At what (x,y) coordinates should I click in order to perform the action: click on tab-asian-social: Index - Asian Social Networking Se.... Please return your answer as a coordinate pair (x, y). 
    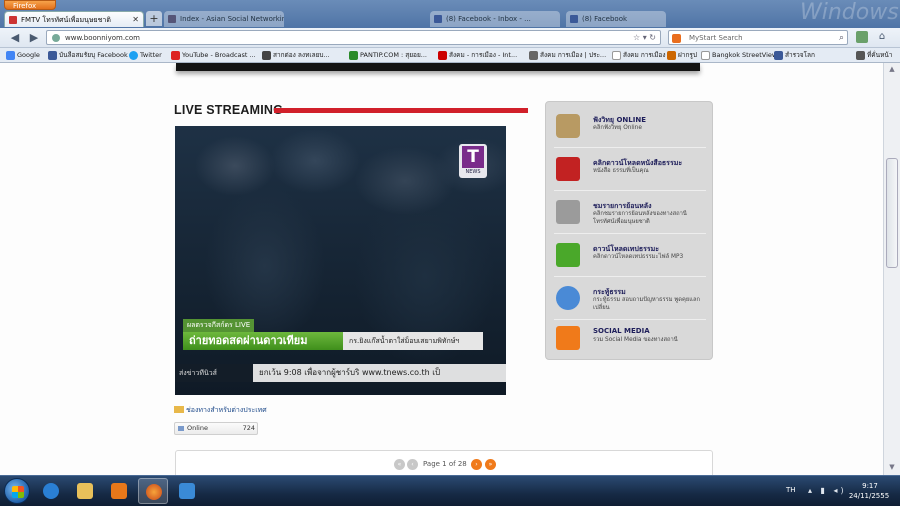
    Looking at the image, I should click on (224, 19).